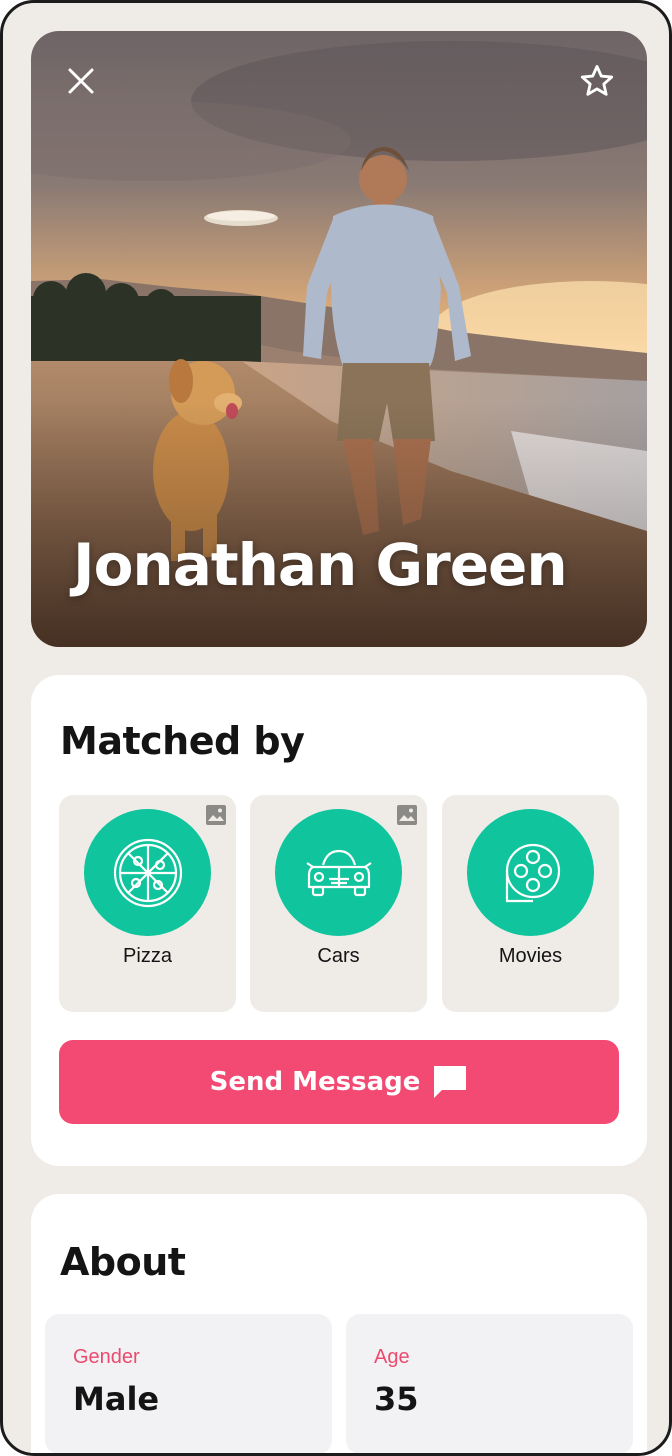 This screenshot has height=1456, width=672. Describe the element at coordinates (530, 956) in the screenshot. I see `match-label: Movies` at that location.